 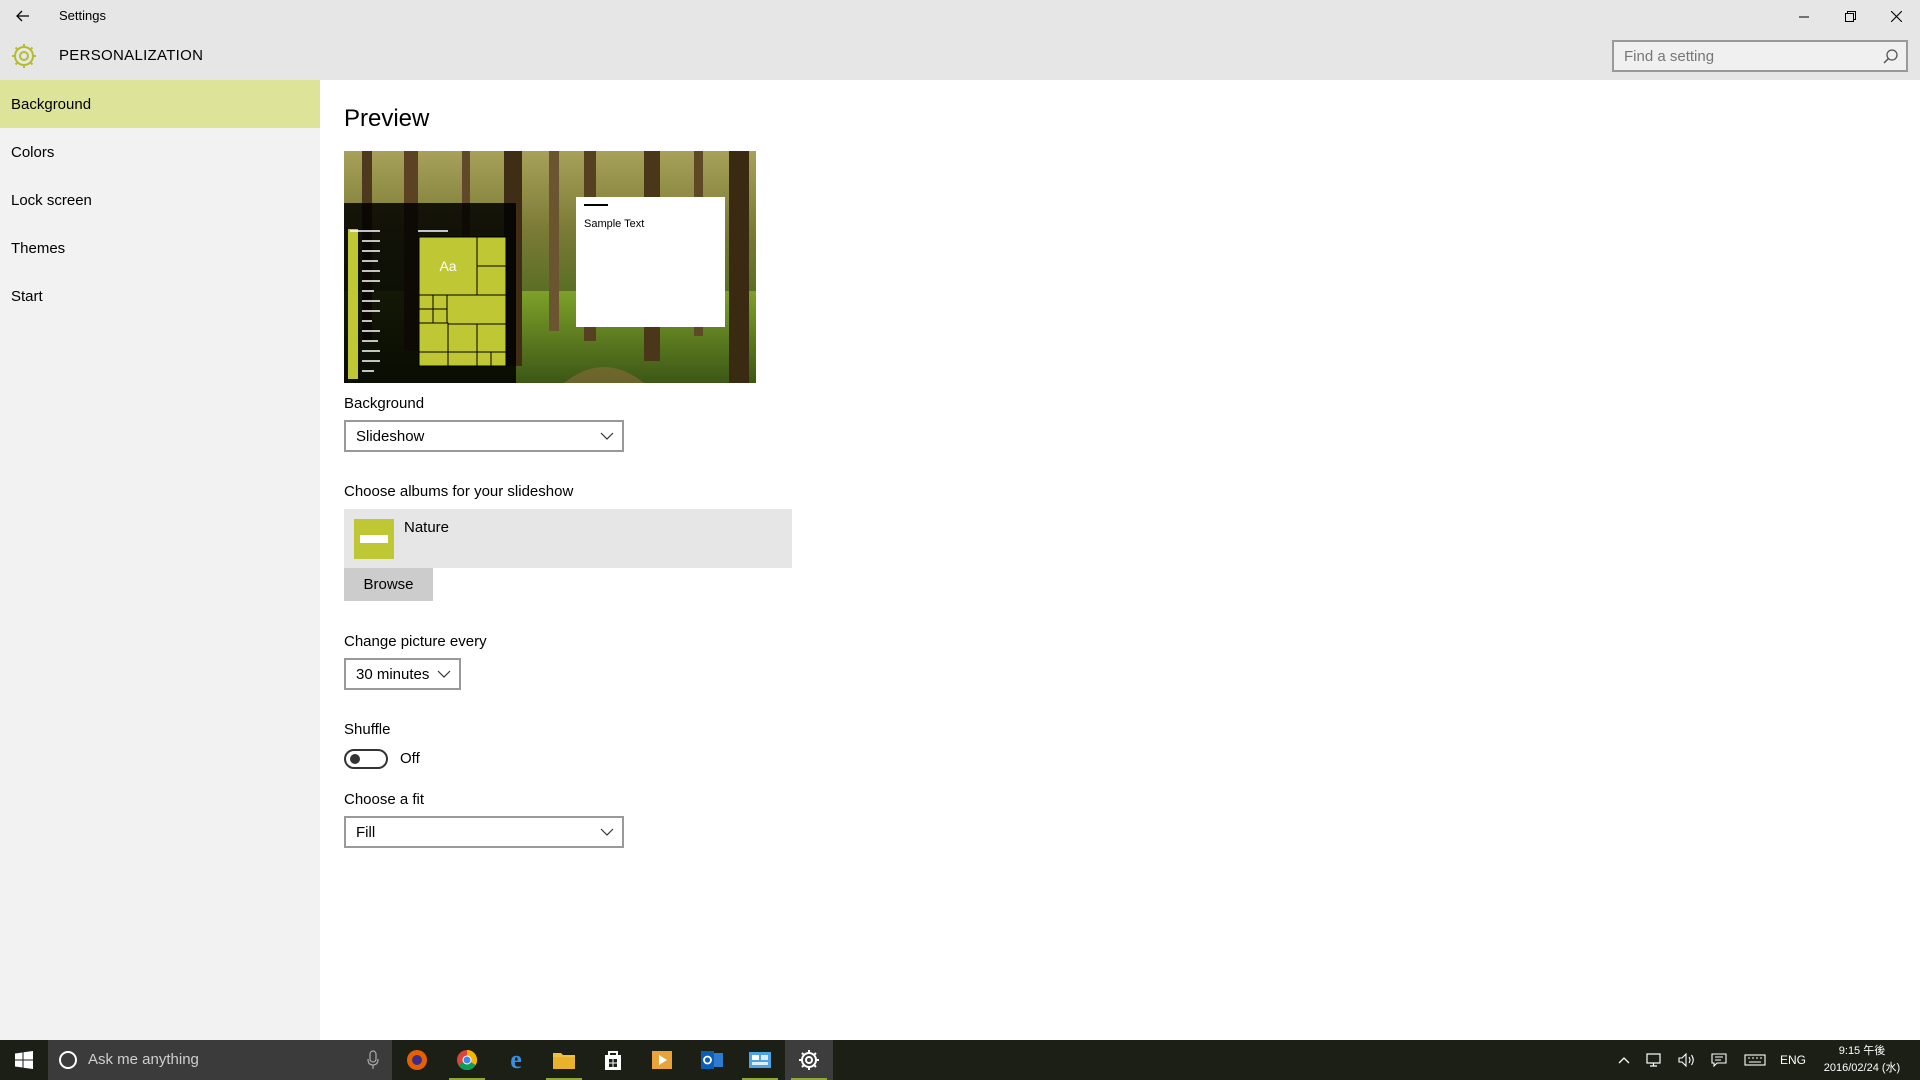 I want to click on keyboard-tray, so click(x=1755, y=1060).